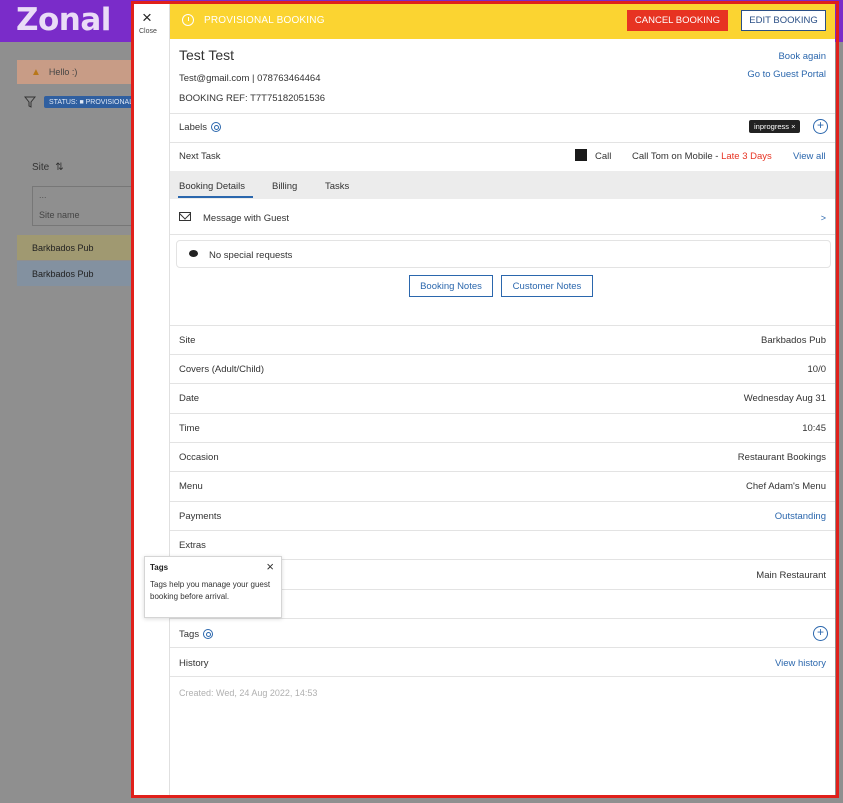 The width and height of the screenshot is (843, 803). Describe the element at coordinates (193, 127) in the screenshot. I see `labels-label: Labels` at that location.